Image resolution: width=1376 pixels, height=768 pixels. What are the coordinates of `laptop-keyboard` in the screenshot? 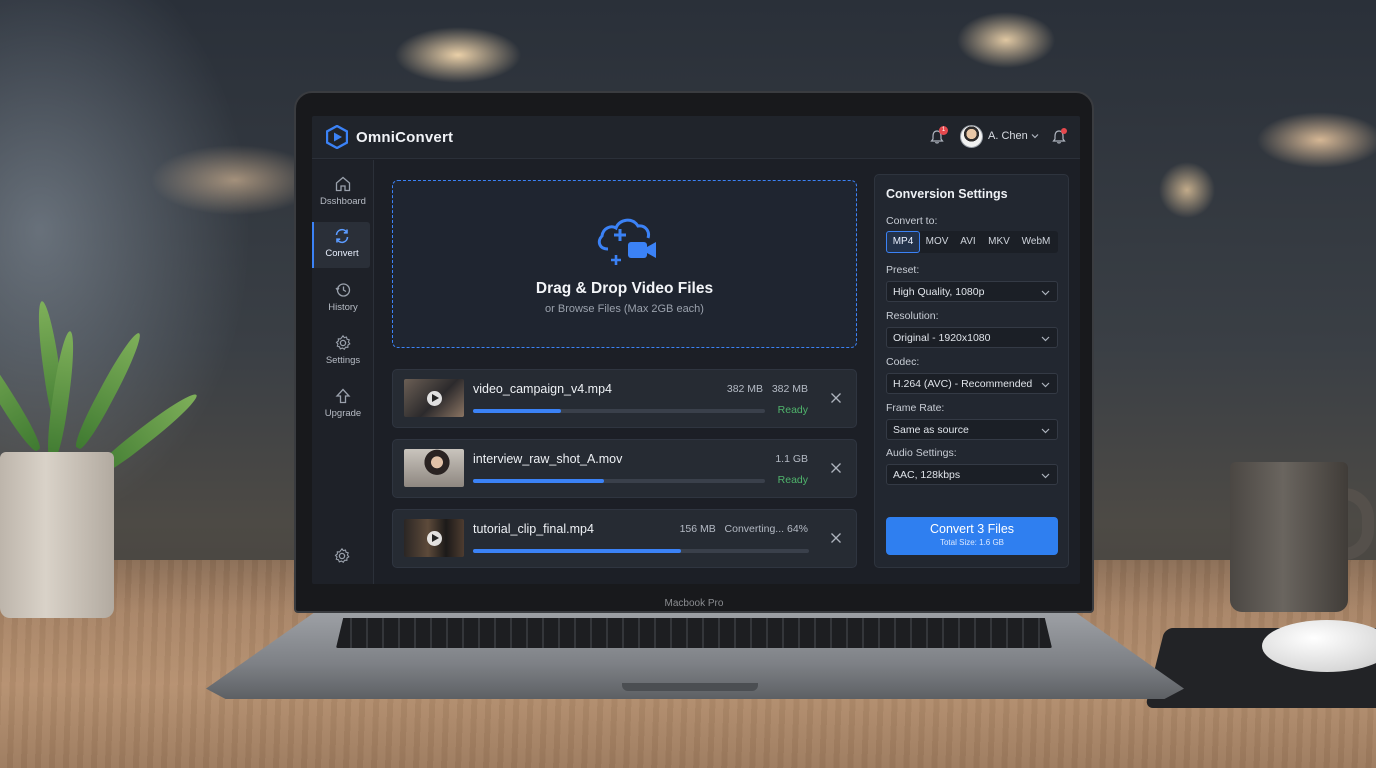 It's located at (694, 633).